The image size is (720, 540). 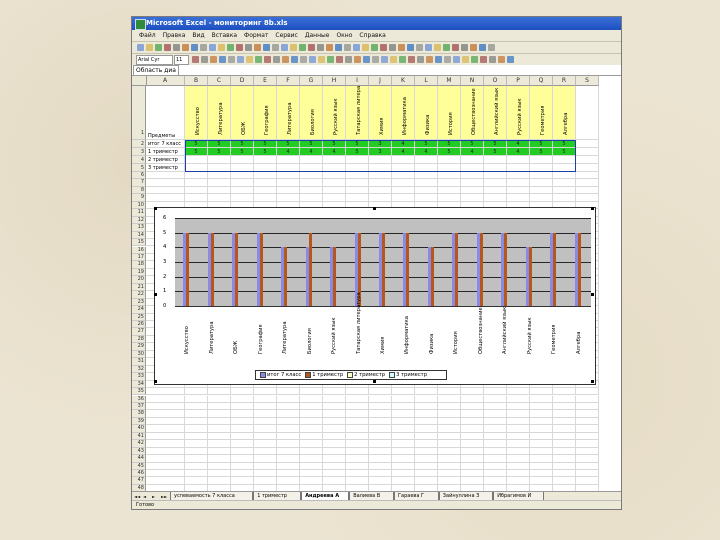 I want to click on row-header: 43, so click(x=139, y=451).